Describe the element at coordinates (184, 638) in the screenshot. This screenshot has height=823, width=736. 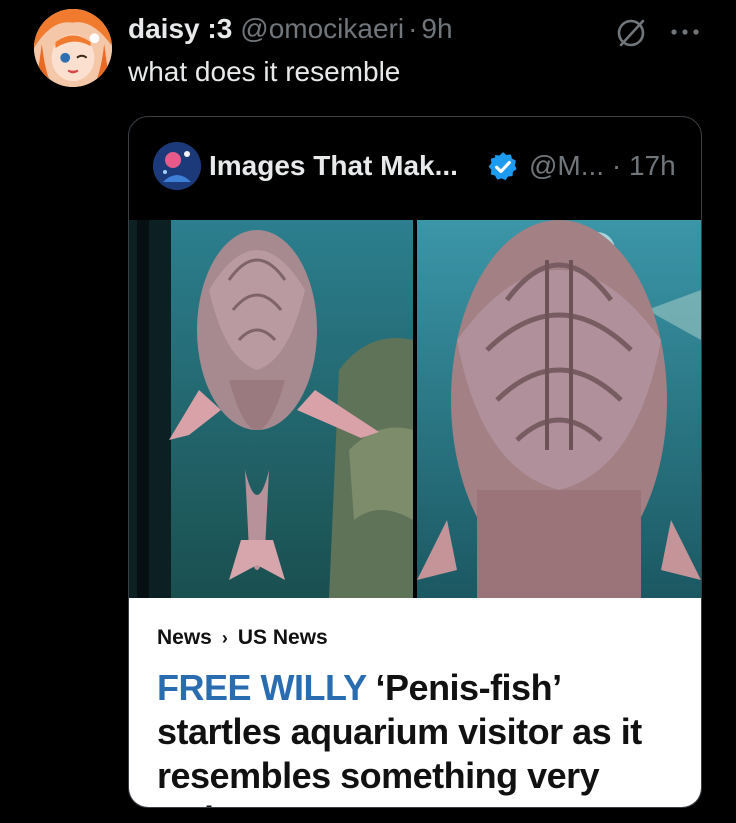
I see `breadcrumb-news: News` at that location.